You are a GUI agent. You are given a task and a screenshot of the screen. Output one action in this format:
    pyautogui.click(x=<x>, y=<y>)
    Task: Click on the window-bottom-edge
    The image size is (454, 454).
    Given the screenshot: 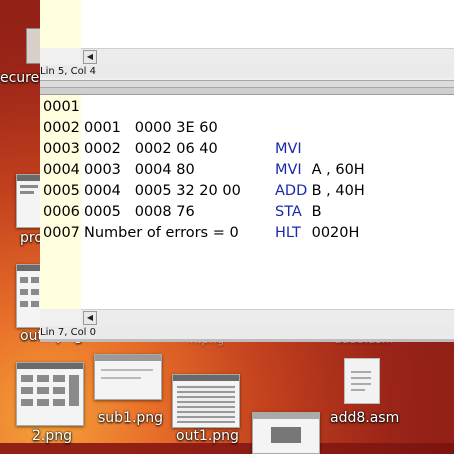 What is the action you would take?
    pyautogui.click(x=247, y=340)
    